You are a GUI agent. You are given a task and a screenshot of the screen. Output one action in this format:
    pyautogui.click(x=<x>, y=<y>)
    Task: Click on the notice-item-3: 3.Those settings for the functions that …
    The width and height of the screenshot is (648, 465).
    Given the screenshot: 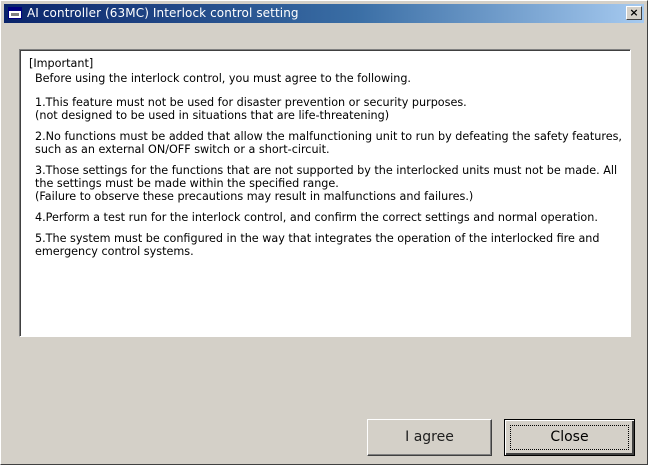 What is the action you would take?
    pyautogui.click(x=329, y=183)
    